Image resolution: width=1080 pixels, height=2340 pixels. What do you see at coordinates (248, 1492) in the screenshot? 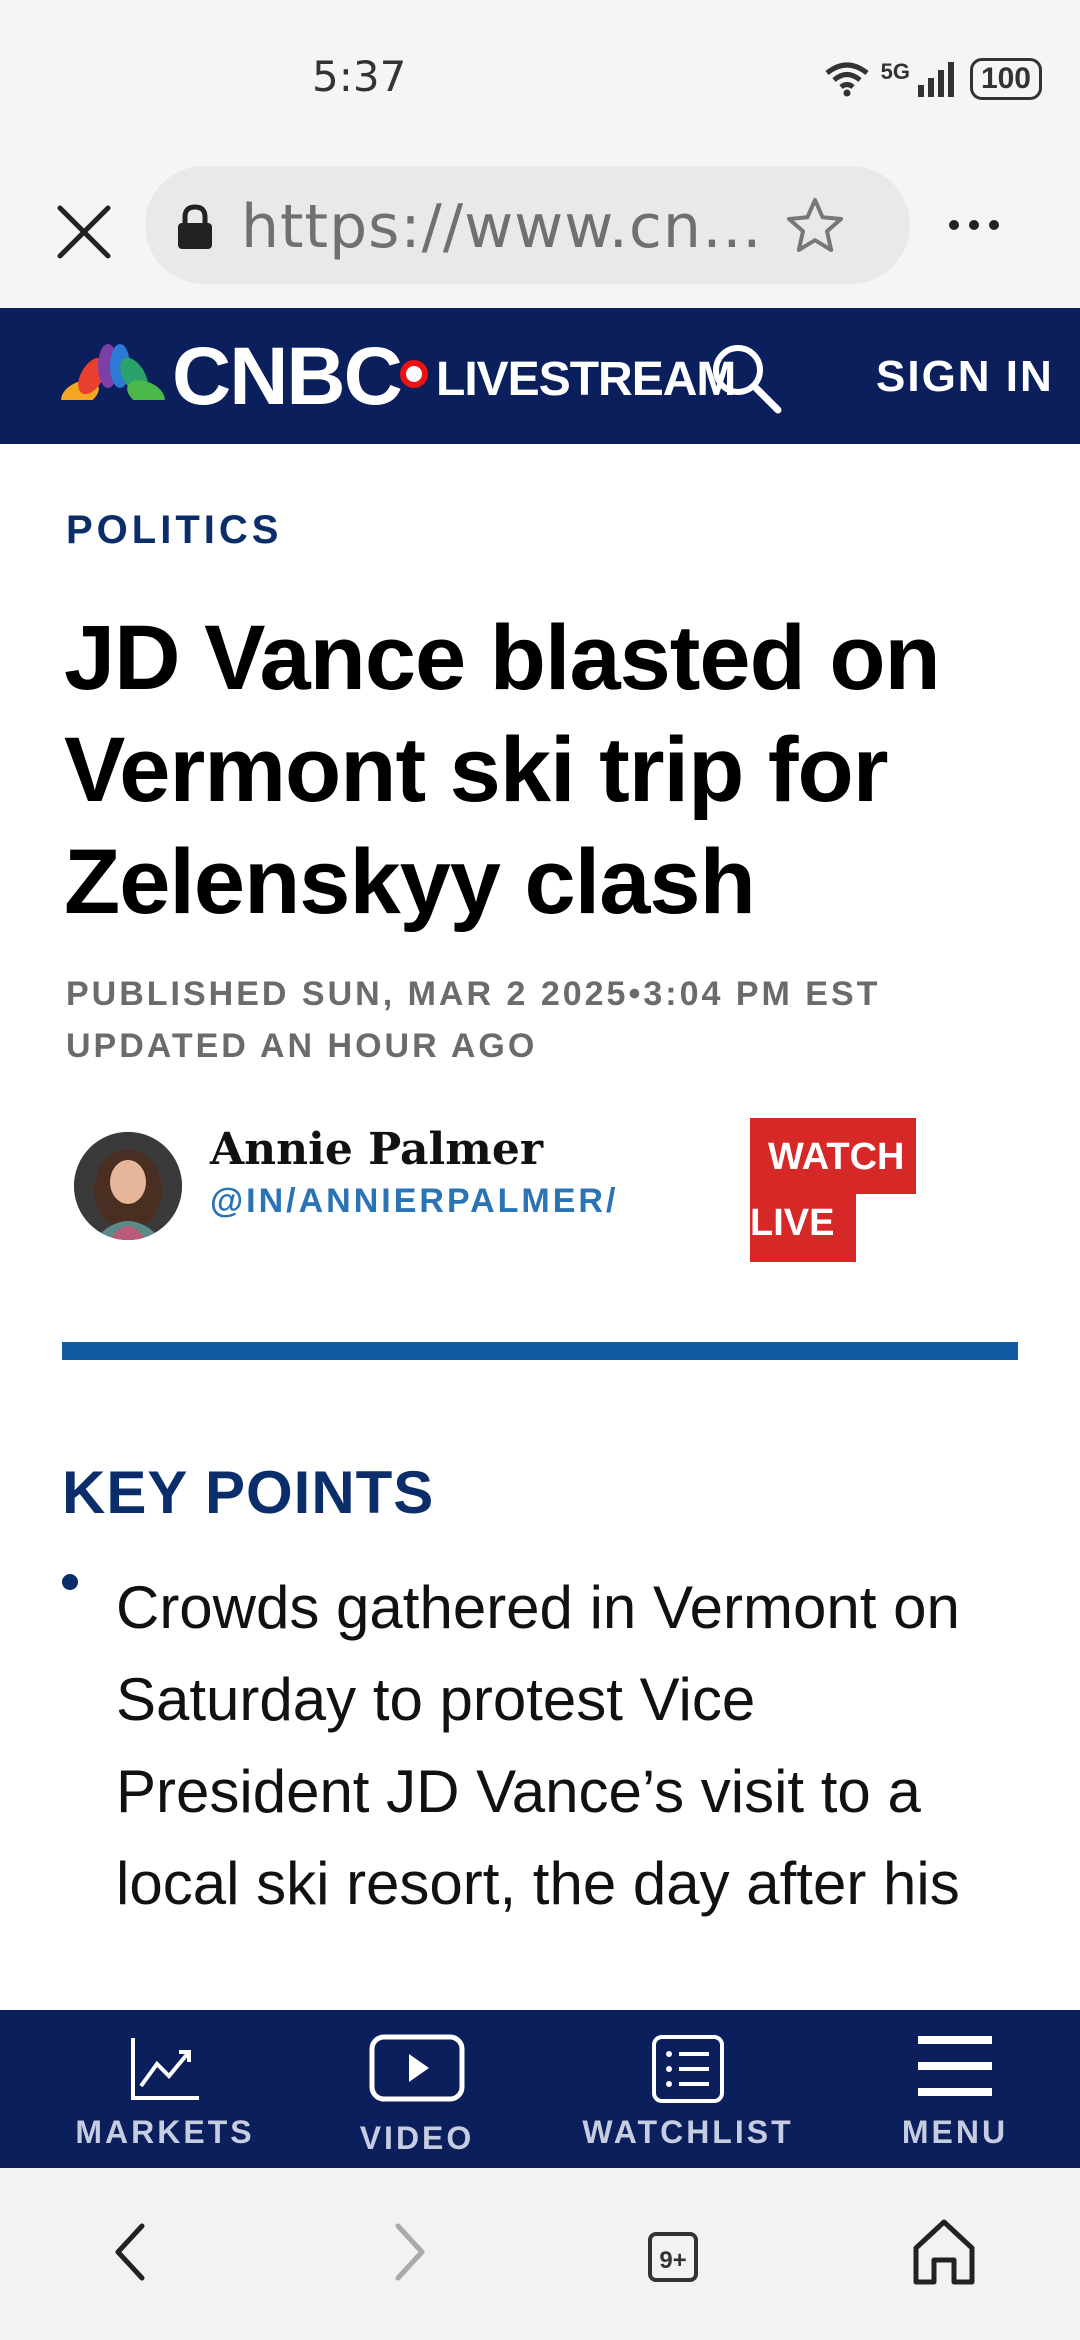
I see `key-points-title: KEY POINTS` at bounding box center [248, 1492].